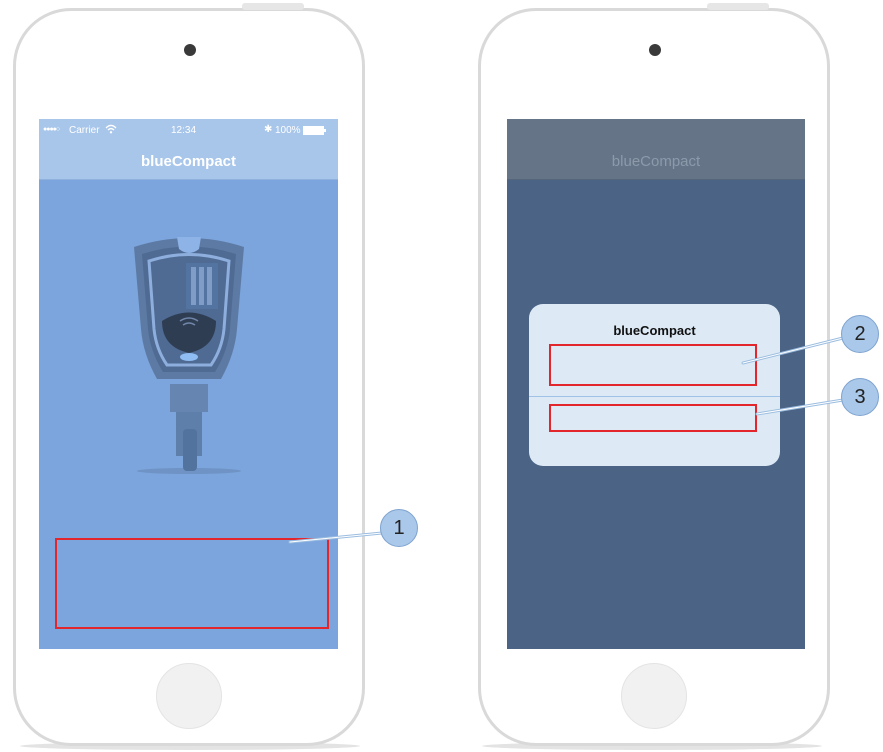  What do you see at coordinates (860, 334) in the screenshot?
I see `callout-badge-2: 2` at bounding box center [860, 334].